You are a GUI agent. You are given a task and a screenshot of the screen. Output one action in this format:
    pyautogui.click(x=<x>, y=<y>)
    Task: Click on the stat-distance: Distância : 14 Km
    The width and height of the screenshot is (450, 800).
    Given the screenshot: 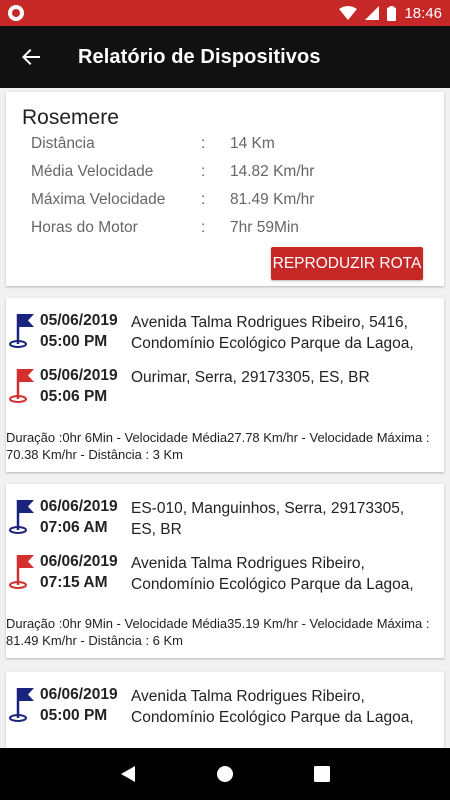 What is the action you would take?
    pyautogui.click(x=231, y=145)
    